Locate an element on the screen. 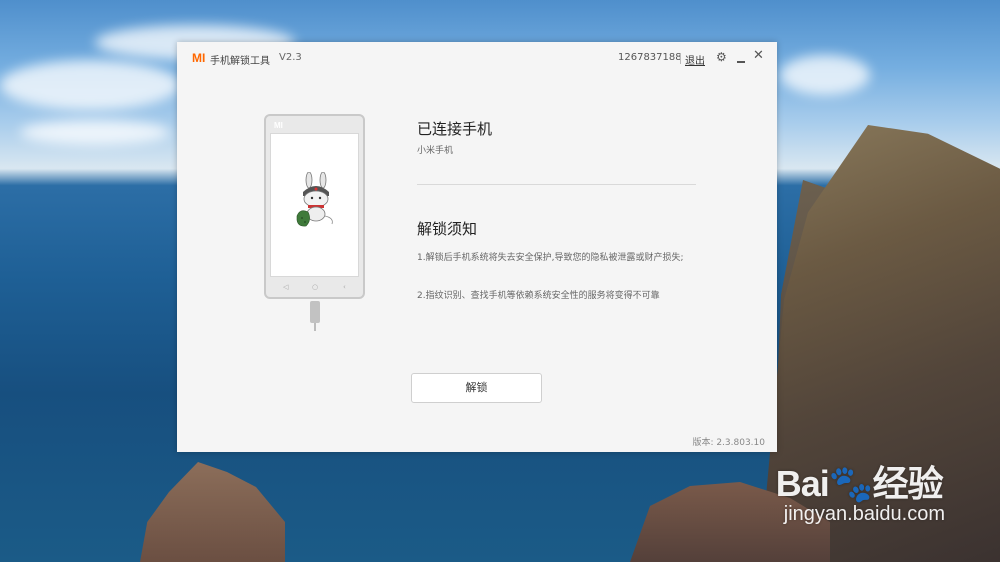 Image resolution: width=1000 pixels, height=562 pixels. account-id: 1267837188 is located at coordinates (650, 57).